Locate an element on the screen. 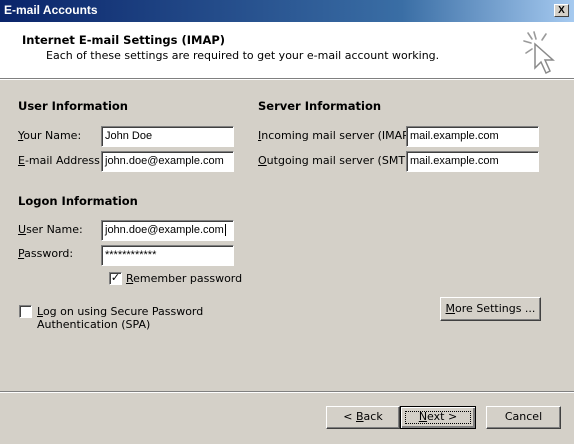 This screenshot has height=444, width=574. remember-password-checkbox: ✓ is located at coordinates (115, 278).